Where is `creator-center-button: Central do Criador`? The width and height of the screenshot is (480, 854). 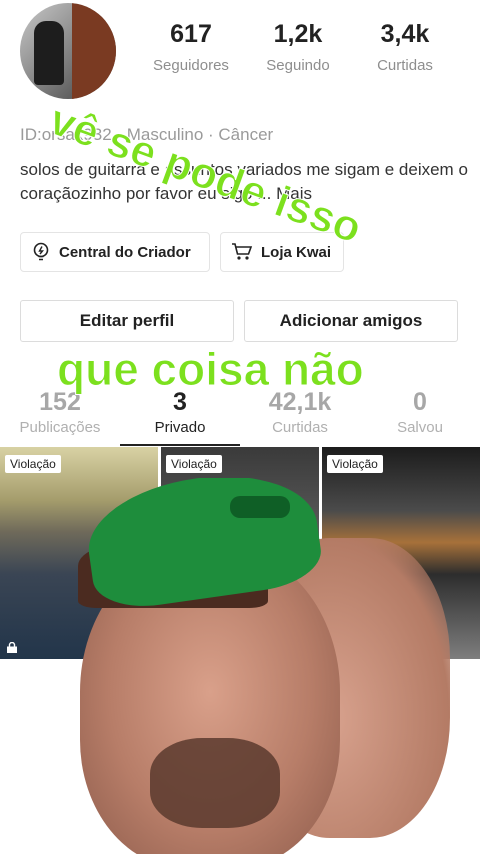 creator-center-button: Central do Criador is located at coordinates (115, 252).